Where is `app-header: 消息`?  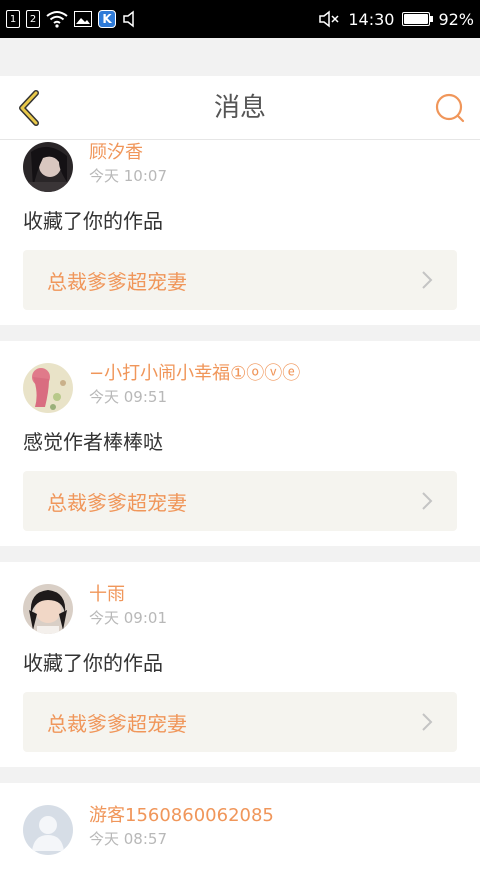
app-header: 消息 is located at coordinates (240, 108).